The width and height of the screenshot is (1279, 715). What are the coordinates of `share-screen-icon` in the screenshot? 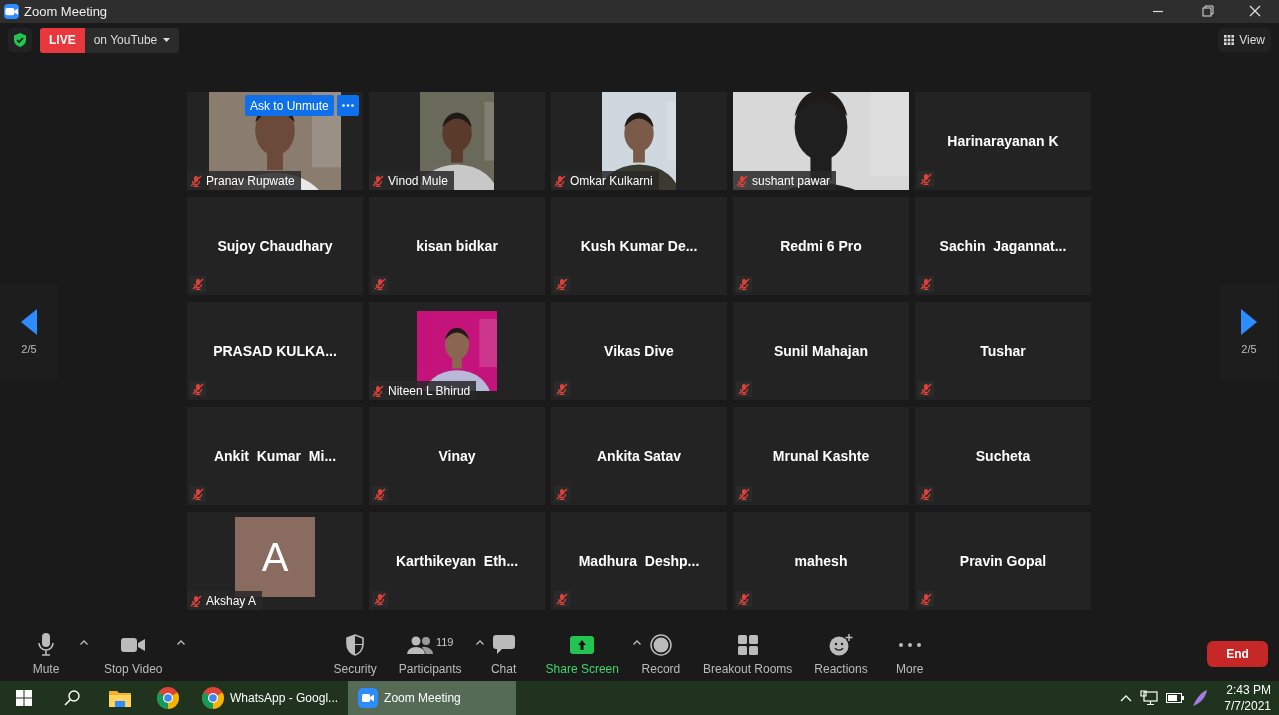 It's located at (582, 645).